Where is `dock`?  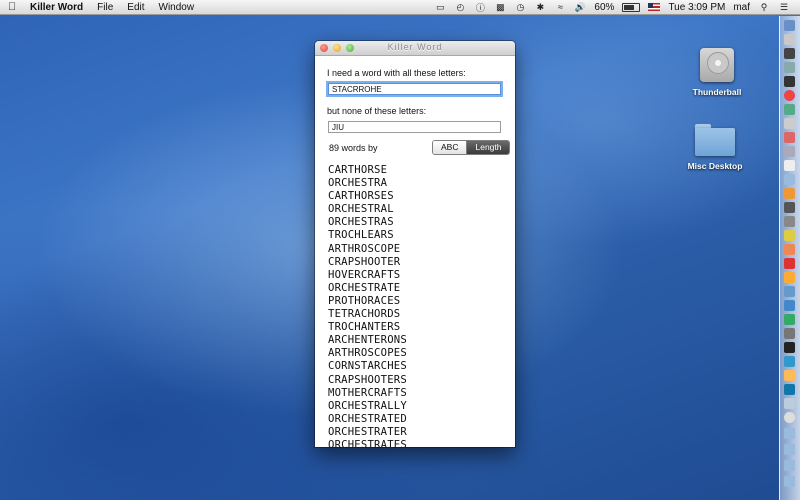 dock is located at coordinates (789, 258).